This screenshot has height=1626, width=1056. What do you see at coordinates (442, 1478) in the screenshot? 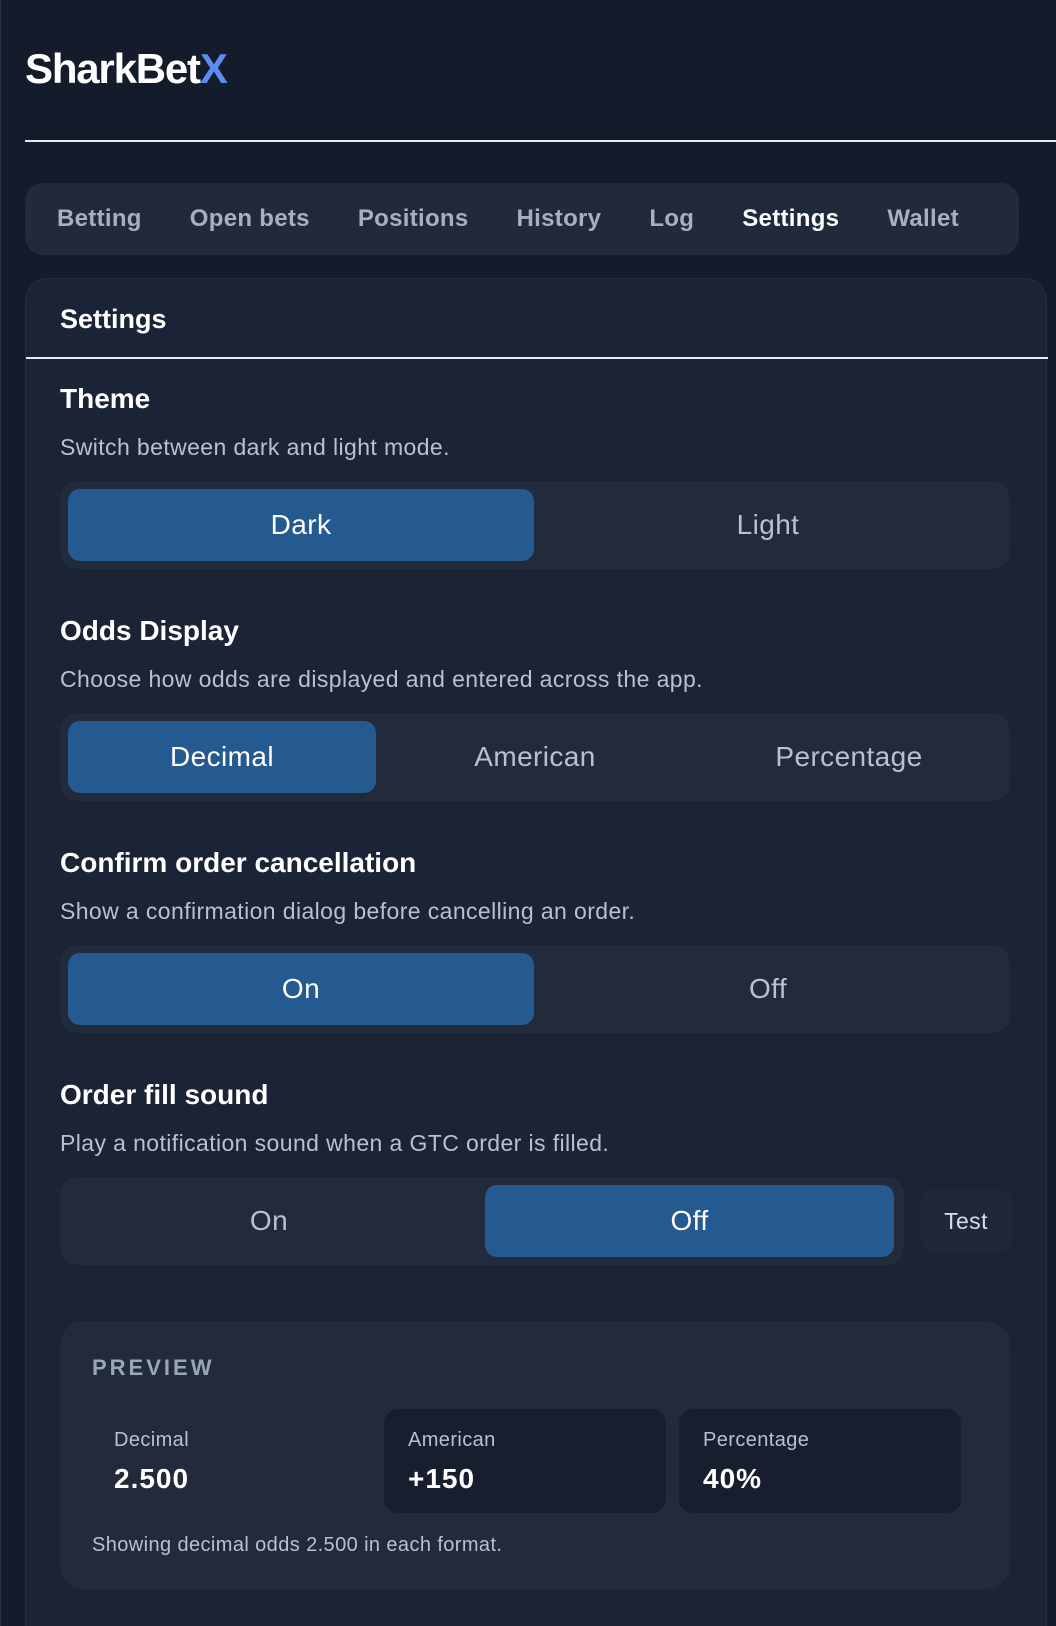
I see `preview-american-value: +150` at bounding box center [442, 1478].